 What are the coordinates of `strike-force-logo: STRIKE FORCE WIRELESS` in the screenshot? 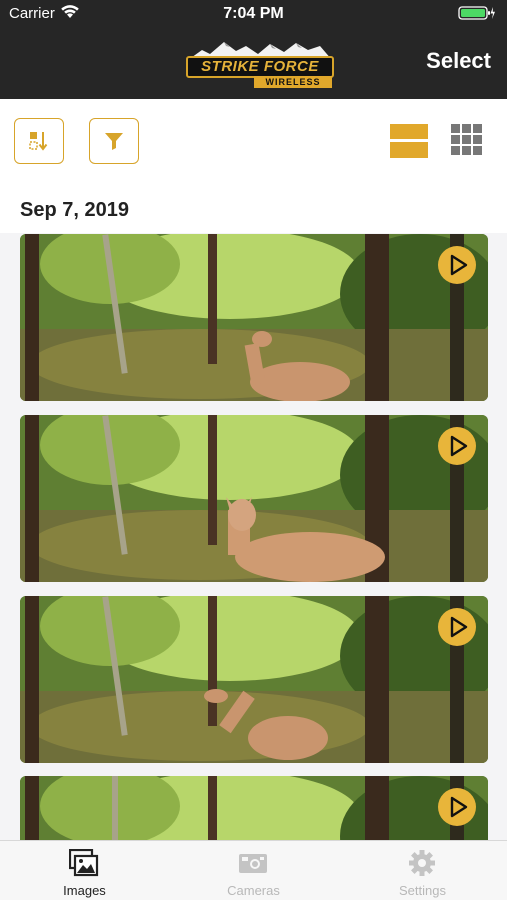 It's located at (260, 65).